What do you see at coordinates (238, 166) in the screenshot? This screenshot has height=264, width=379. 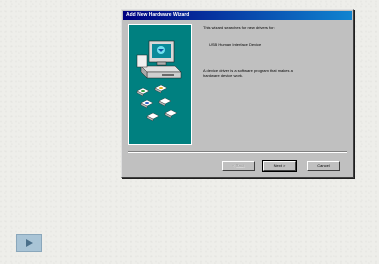 I see `back-button: < Back` at bounding box center [238, 166].